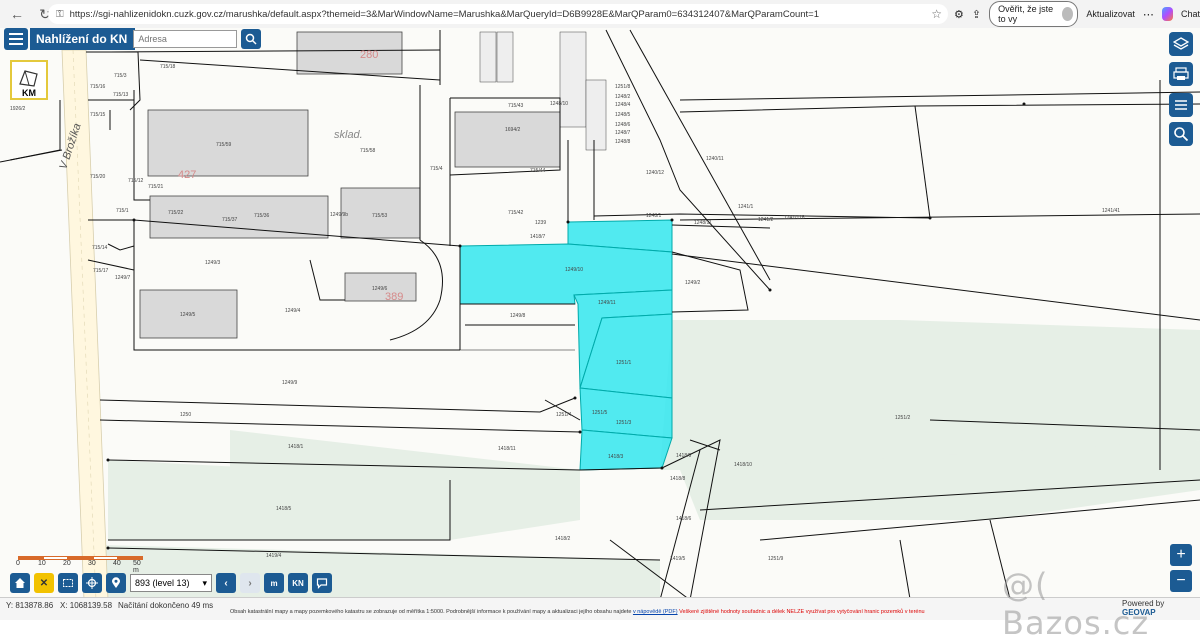  I want to click on parcel-number-label: 1249/9b, so click(339, 215).